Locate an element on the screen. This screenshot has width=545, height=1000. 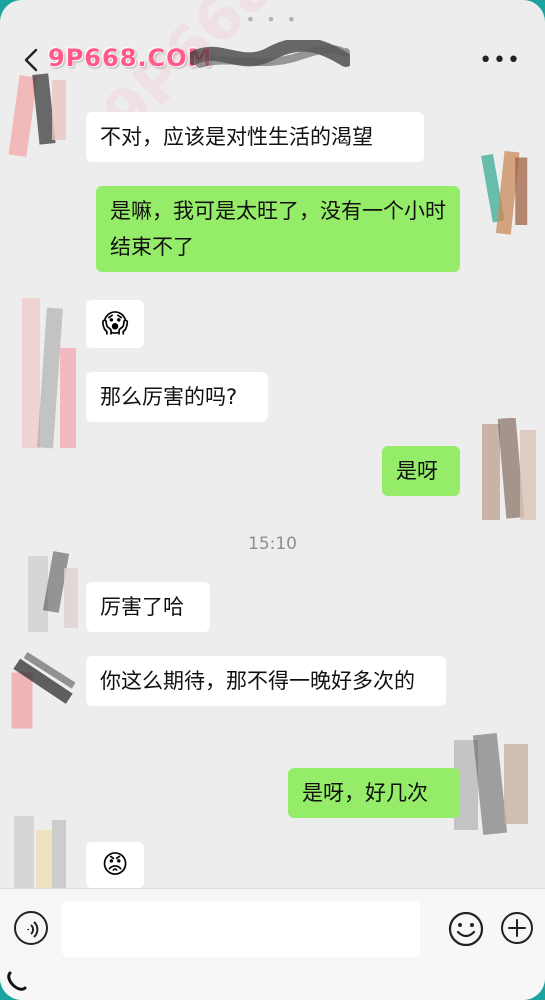
message-bubble-incoming: 不对，应该是对性生活的渴望 is located at coordinates (255, 137).